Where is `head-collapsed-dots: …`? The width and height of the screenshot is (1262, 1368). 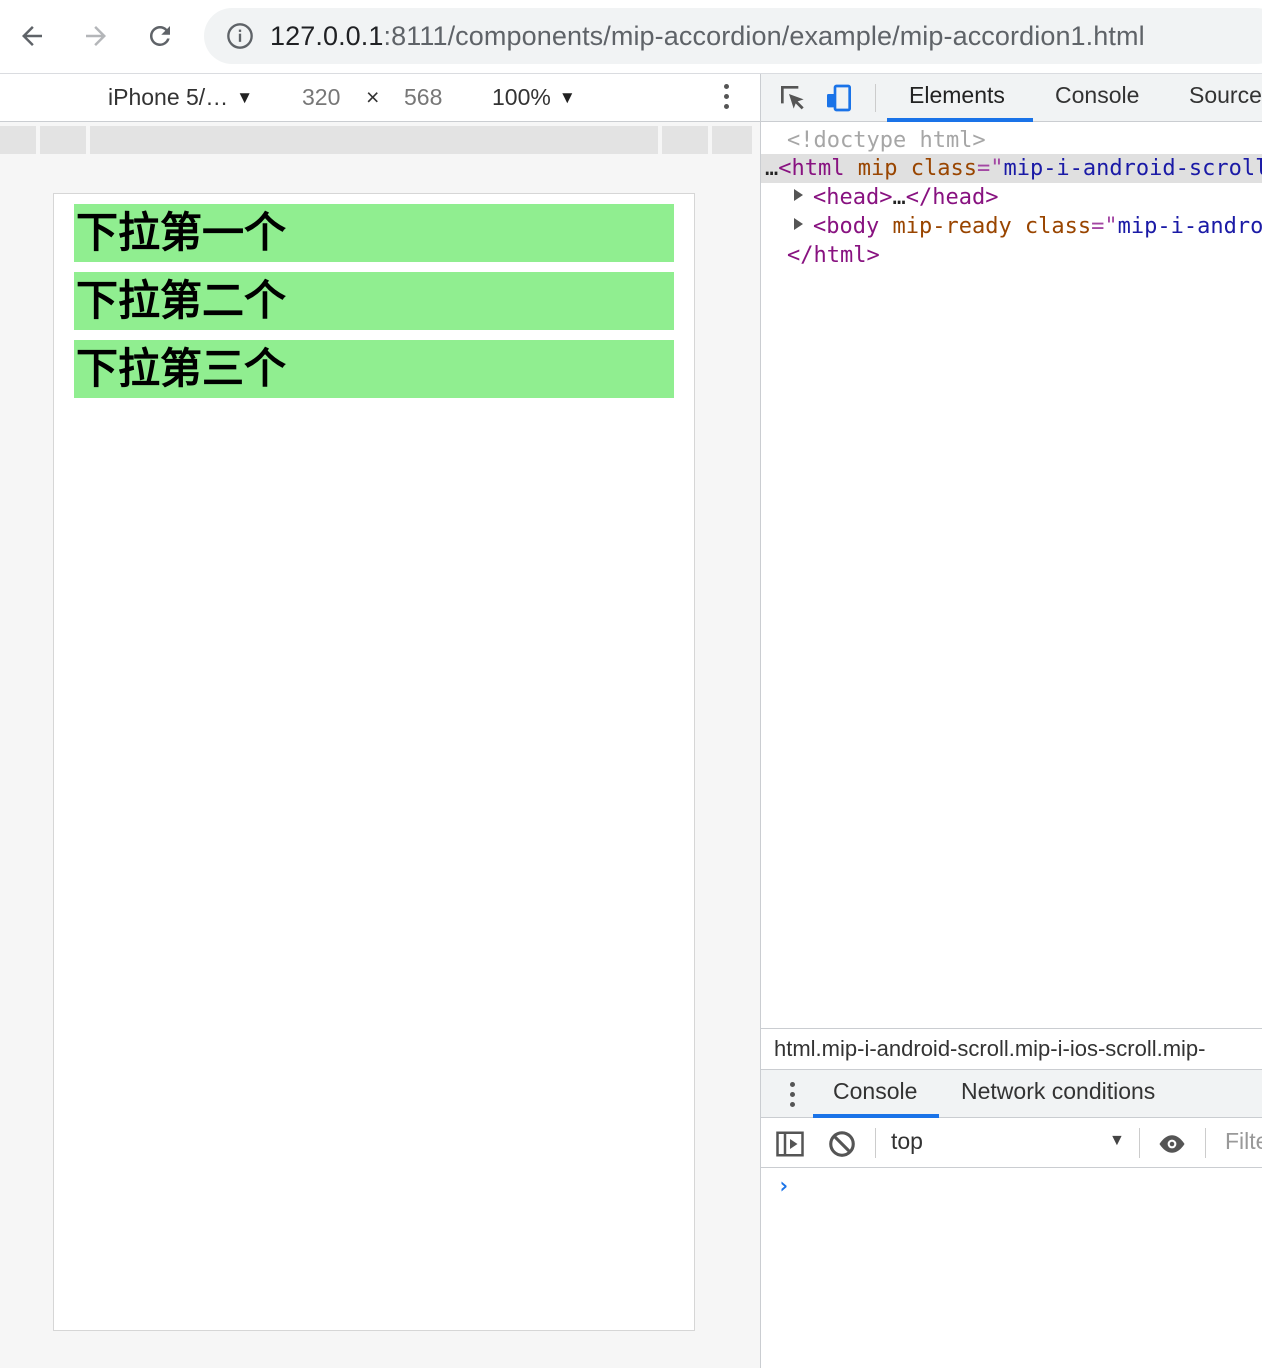 head-collapsed-dots: … is located at coordinates (899, 197).